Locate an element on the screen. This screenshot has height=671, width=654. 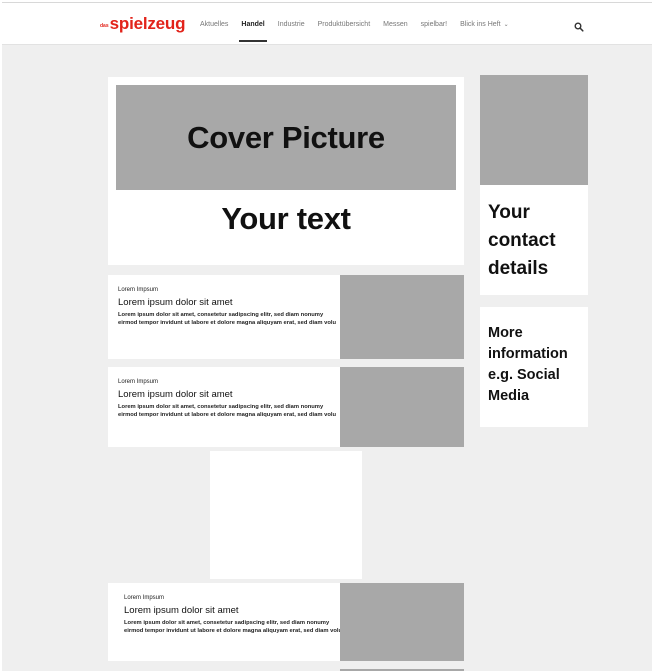
nav-item-blick-ins-heft: Blick ins Heft ⌄ is located at coordinates (484, 24).